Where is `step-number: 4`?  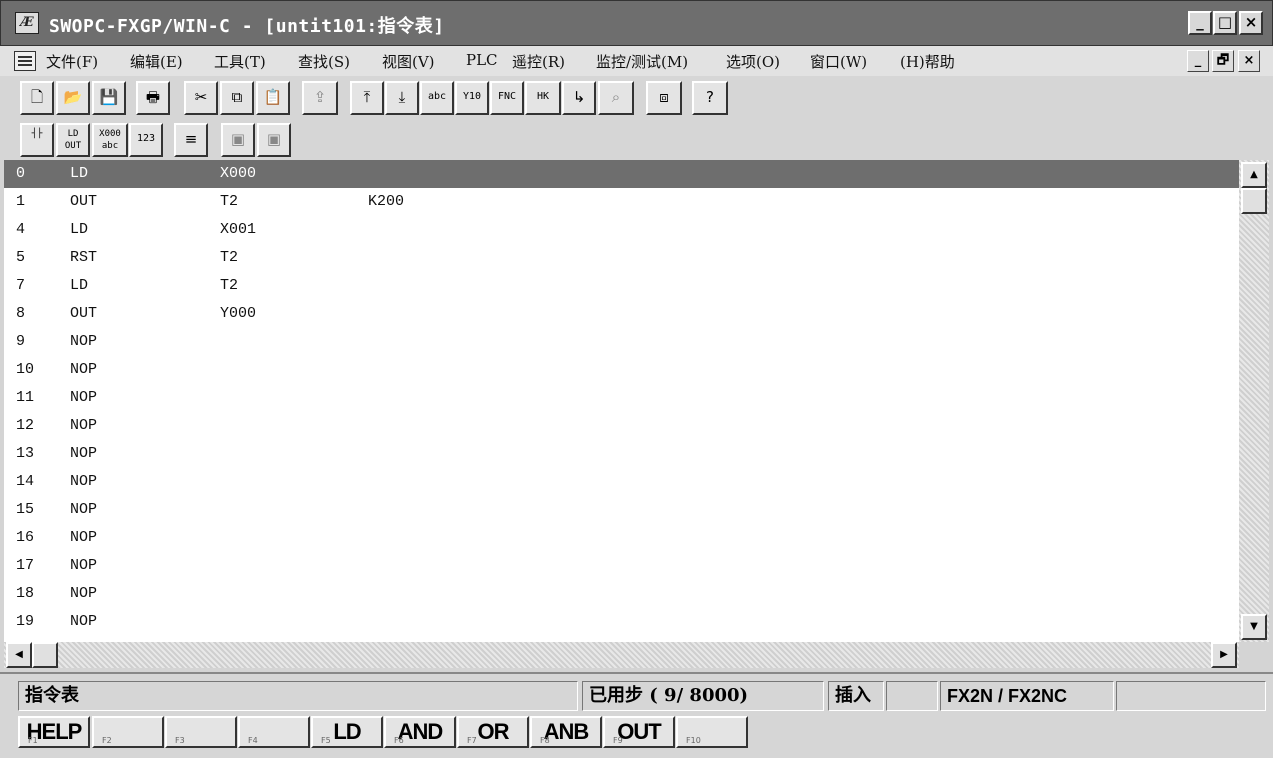
step-number: 4 is located at coordinates (21, 229).